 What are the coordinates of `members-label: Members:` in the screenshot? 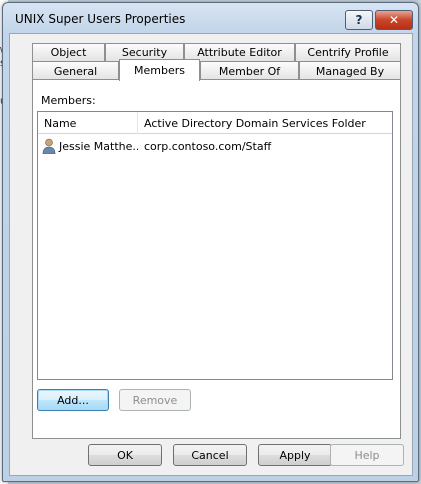 It's located at (68, 100).